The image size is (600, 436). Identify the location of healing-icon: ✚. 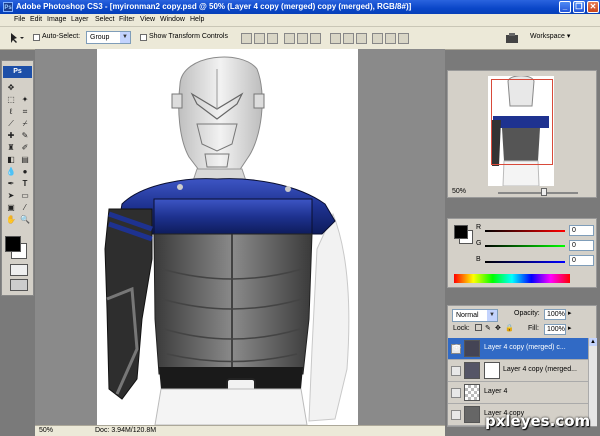
(11, 135).